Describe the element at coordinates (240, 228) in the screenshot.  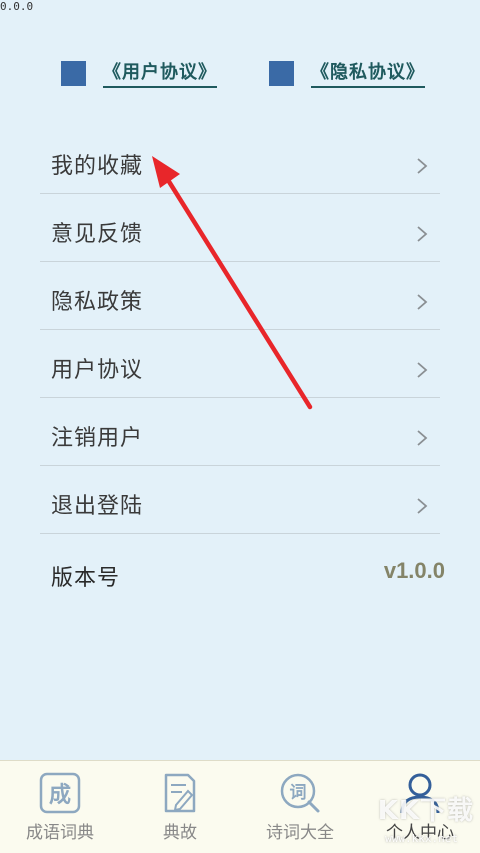
I see `menu-item-feedback: 意见反馈` at that location.